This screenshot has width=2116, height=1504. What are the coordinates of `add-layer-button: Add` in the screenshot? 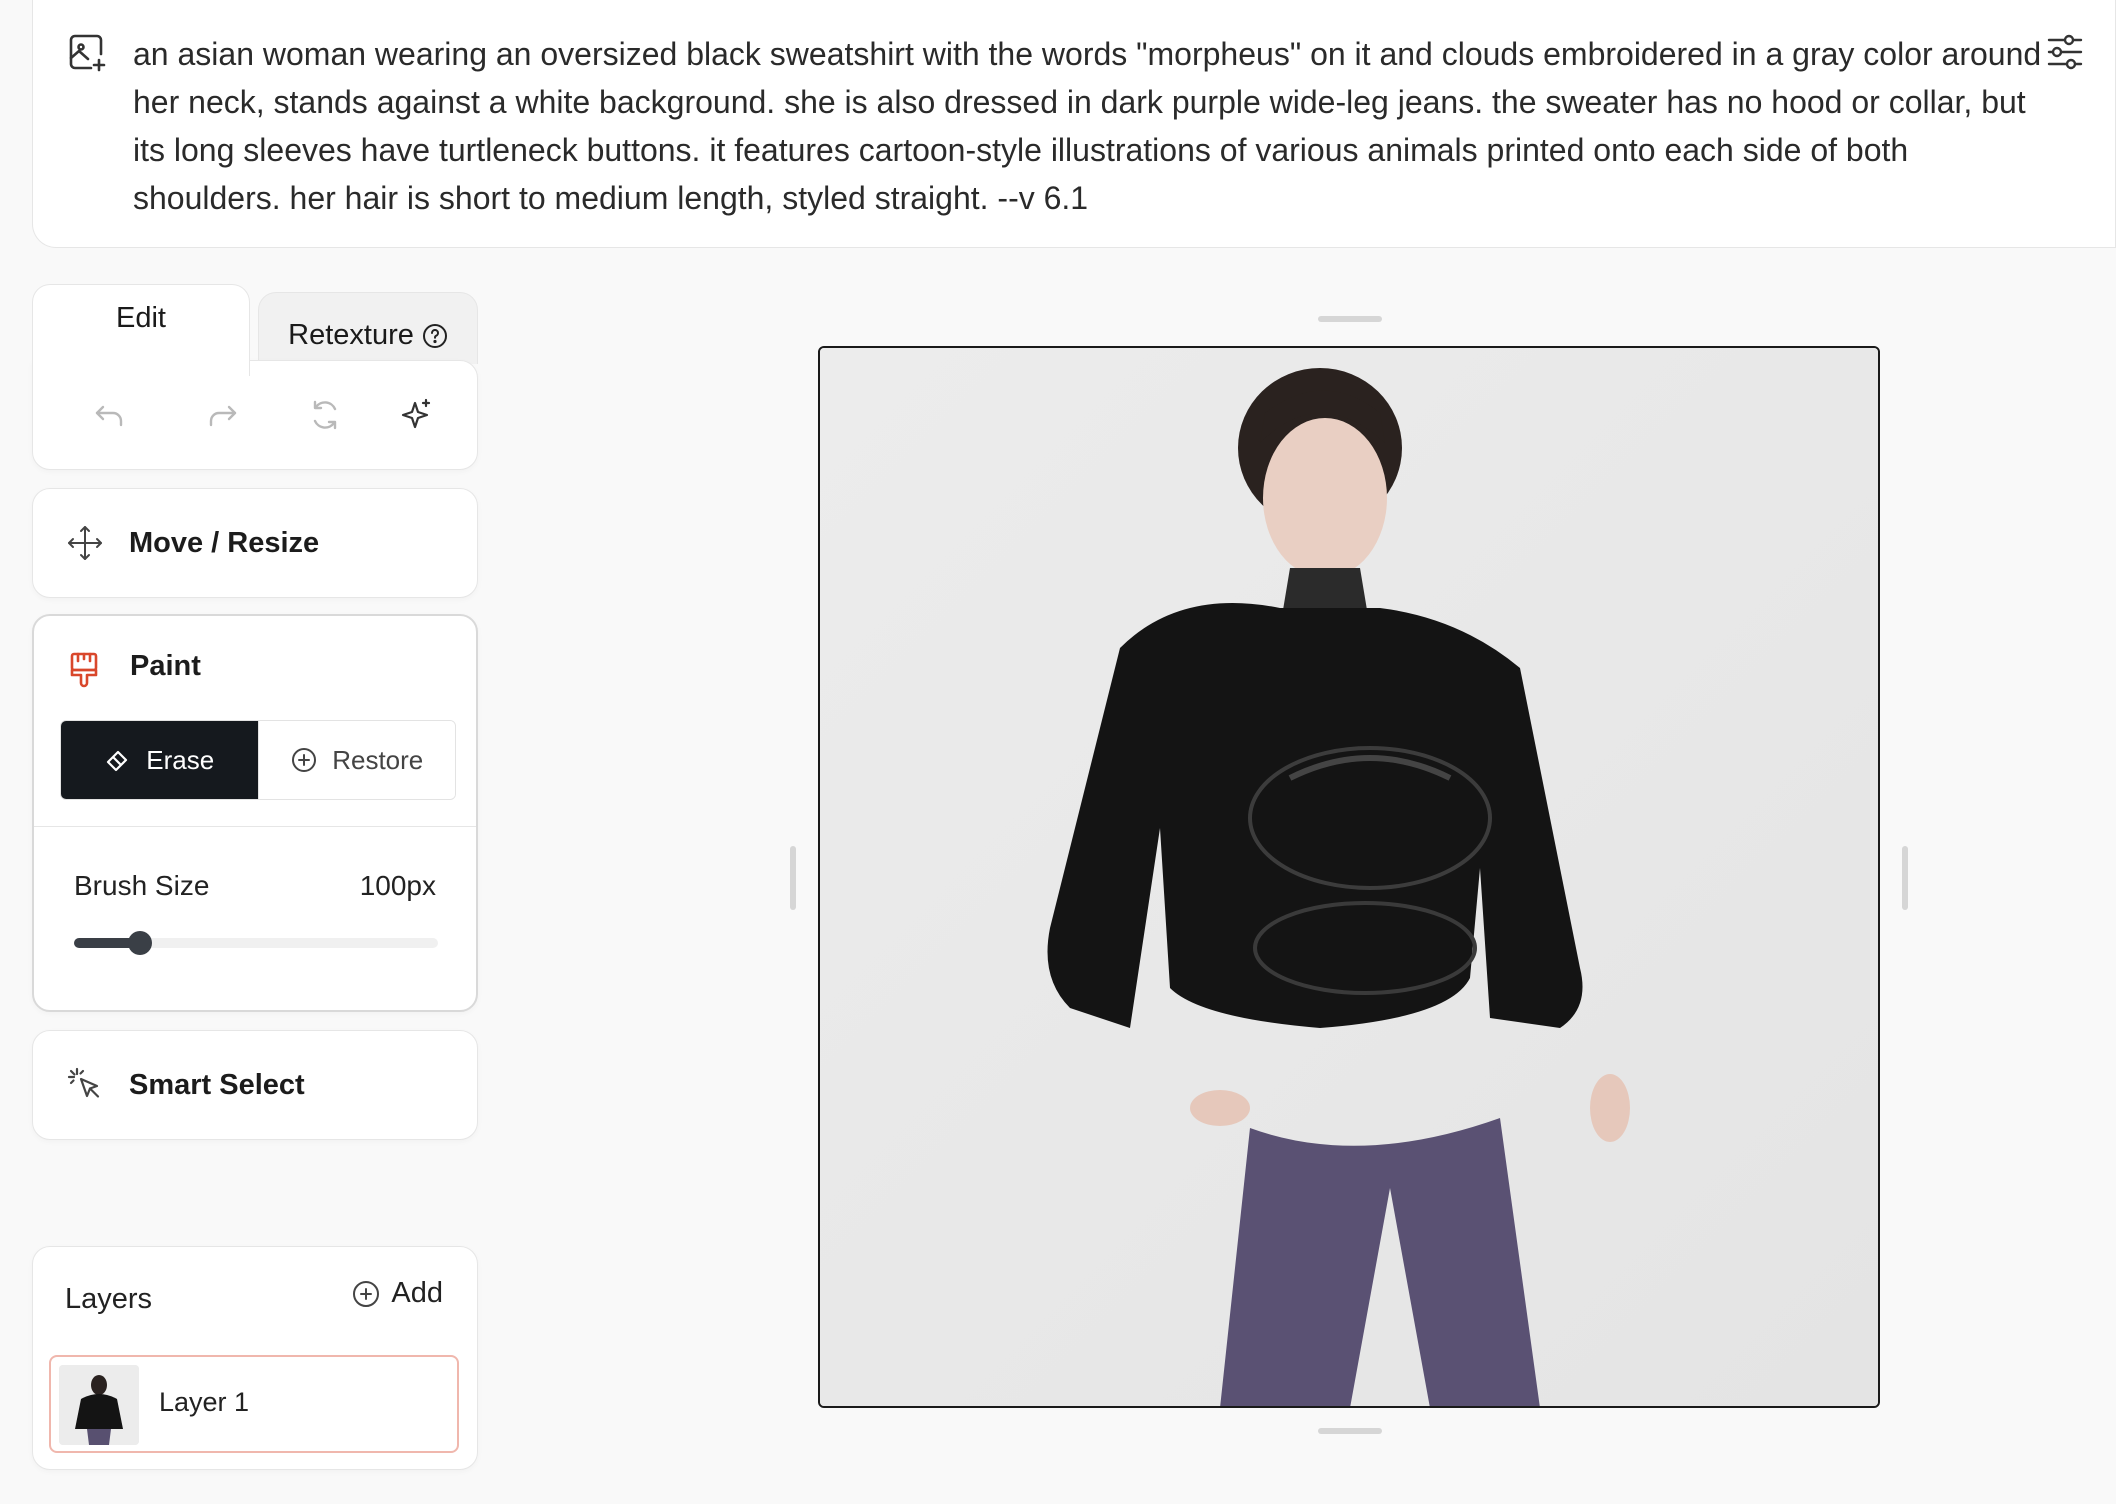 It's located at (397, 1293).